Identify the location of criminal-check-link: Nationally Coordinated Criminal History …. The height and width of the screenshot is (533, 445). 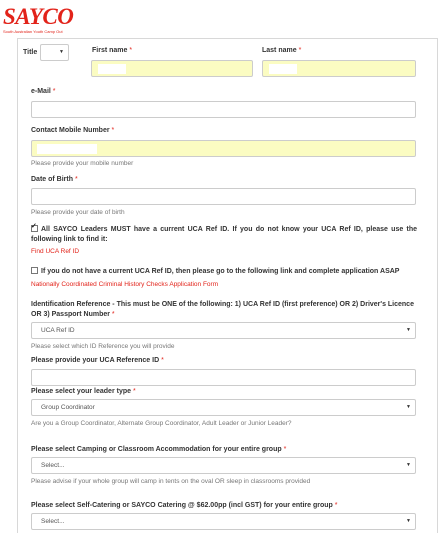
(124, 284).